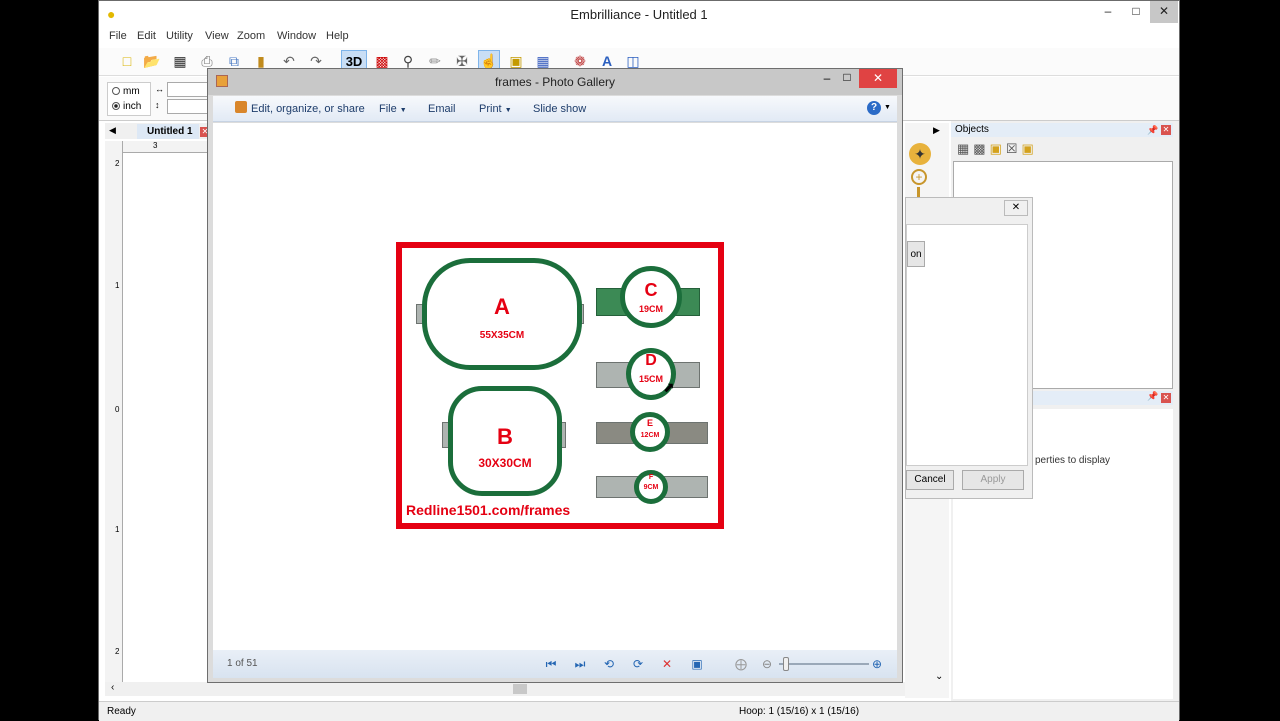 This screenshot has height=721, width=1280. What do you see at coordinates (188, 89) in the screenshot?
I see `width-field` at bounding box center [188, 89].